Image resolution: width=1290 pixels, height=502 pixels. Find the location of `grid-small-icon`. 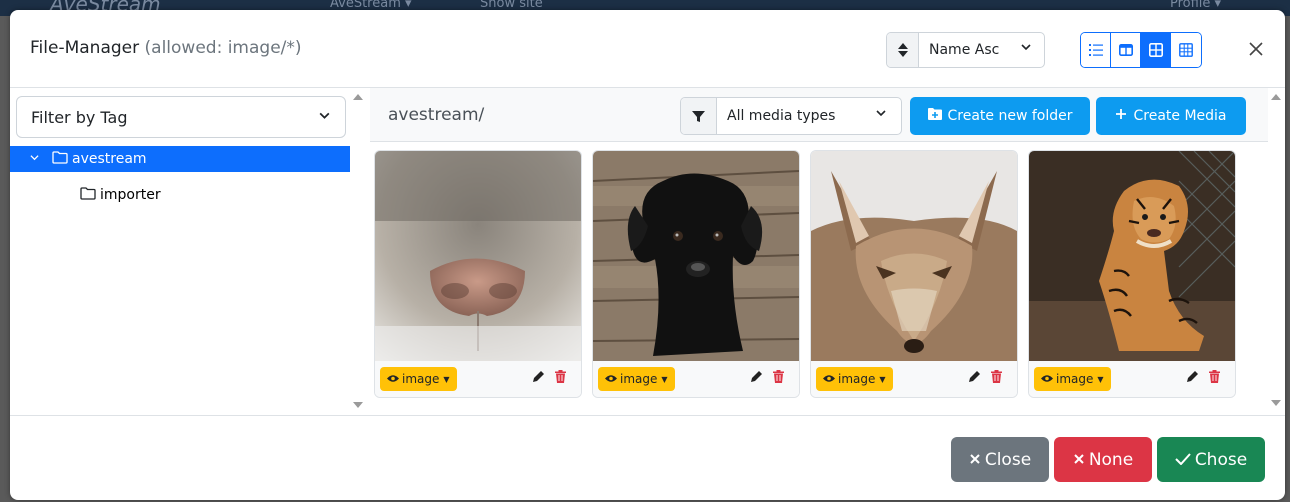

grid-small-icon is located at coordinates (1186, 50).